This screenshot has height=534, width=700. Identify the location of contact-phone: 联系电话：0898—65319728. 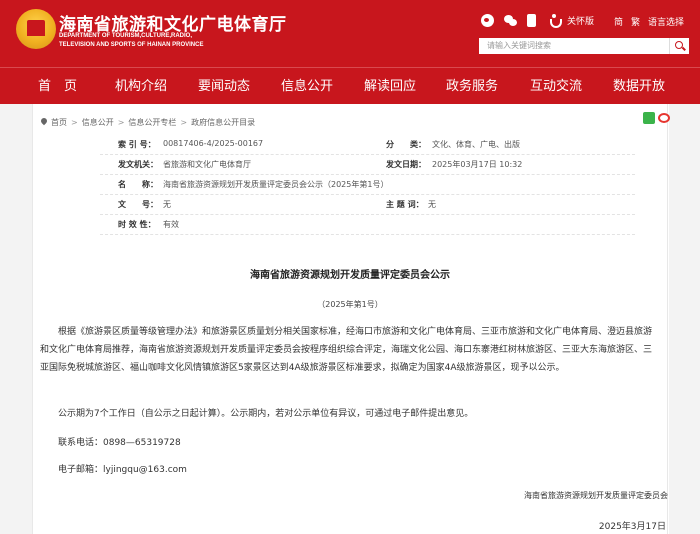
(119, 443).